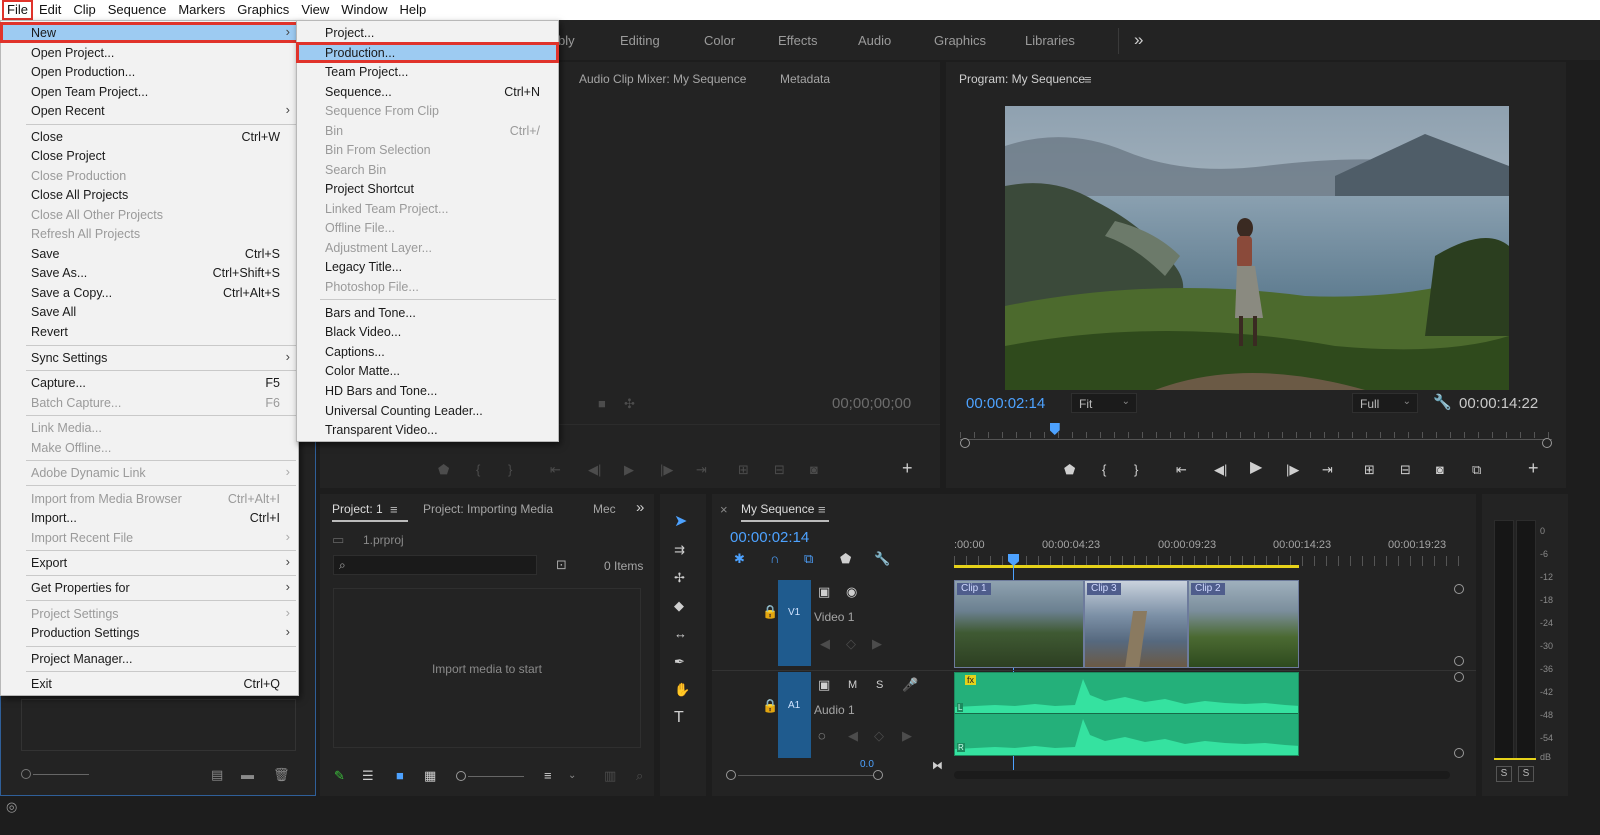 The width and height of the screenshot is (1600, 835). I want to click on add-keyframe-icon: ◇, so click(851, 644).